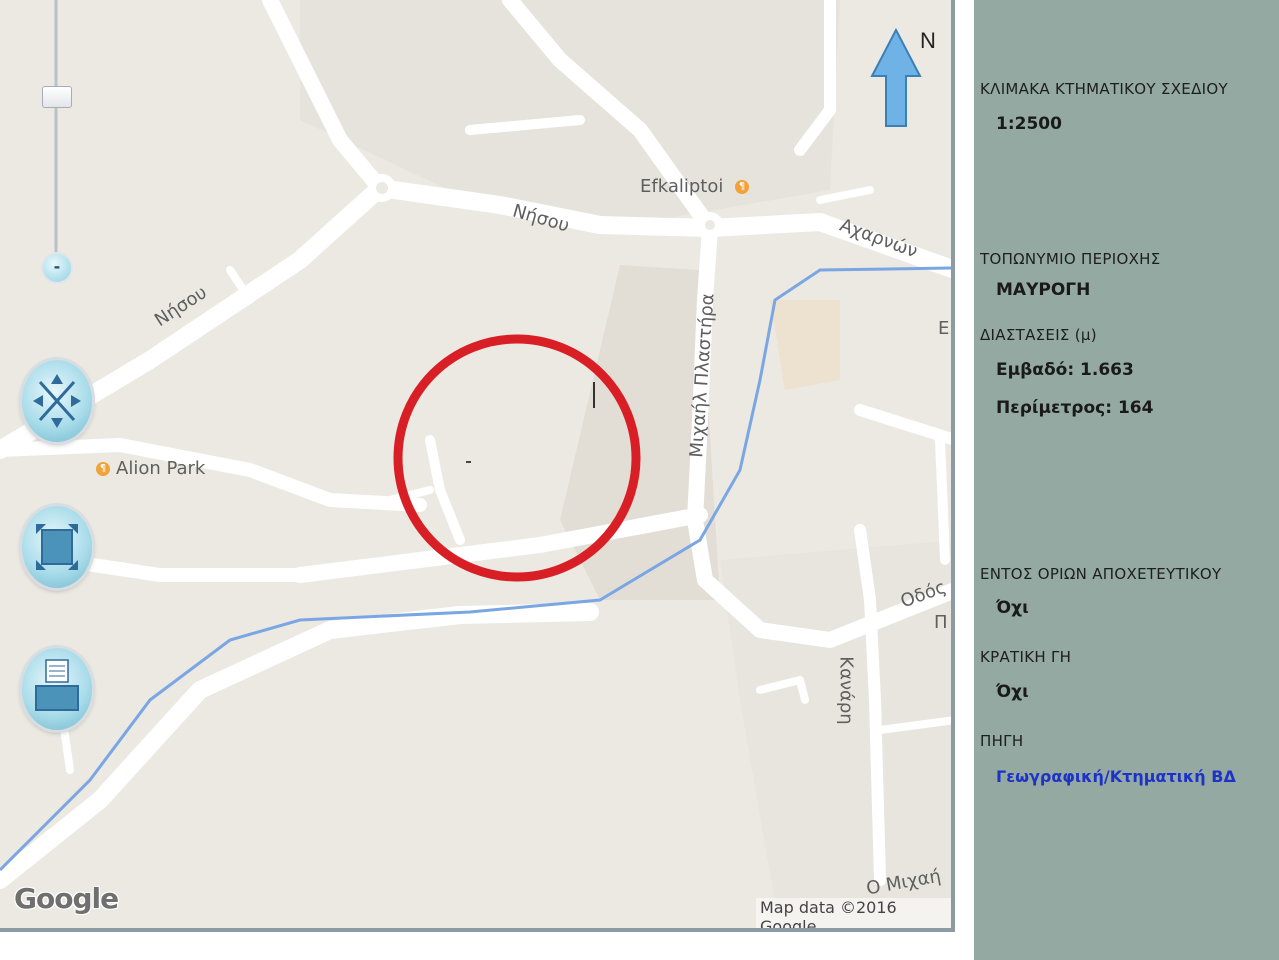 Image resolution: width=1279 pixels, height=960 pixels. What do you see at coordinates (1026, 657) in the screenshot?
I see `state-land-label: ΚΡΑΤΙΚΗ ΓΗ` at bounding box center [1026, 657].